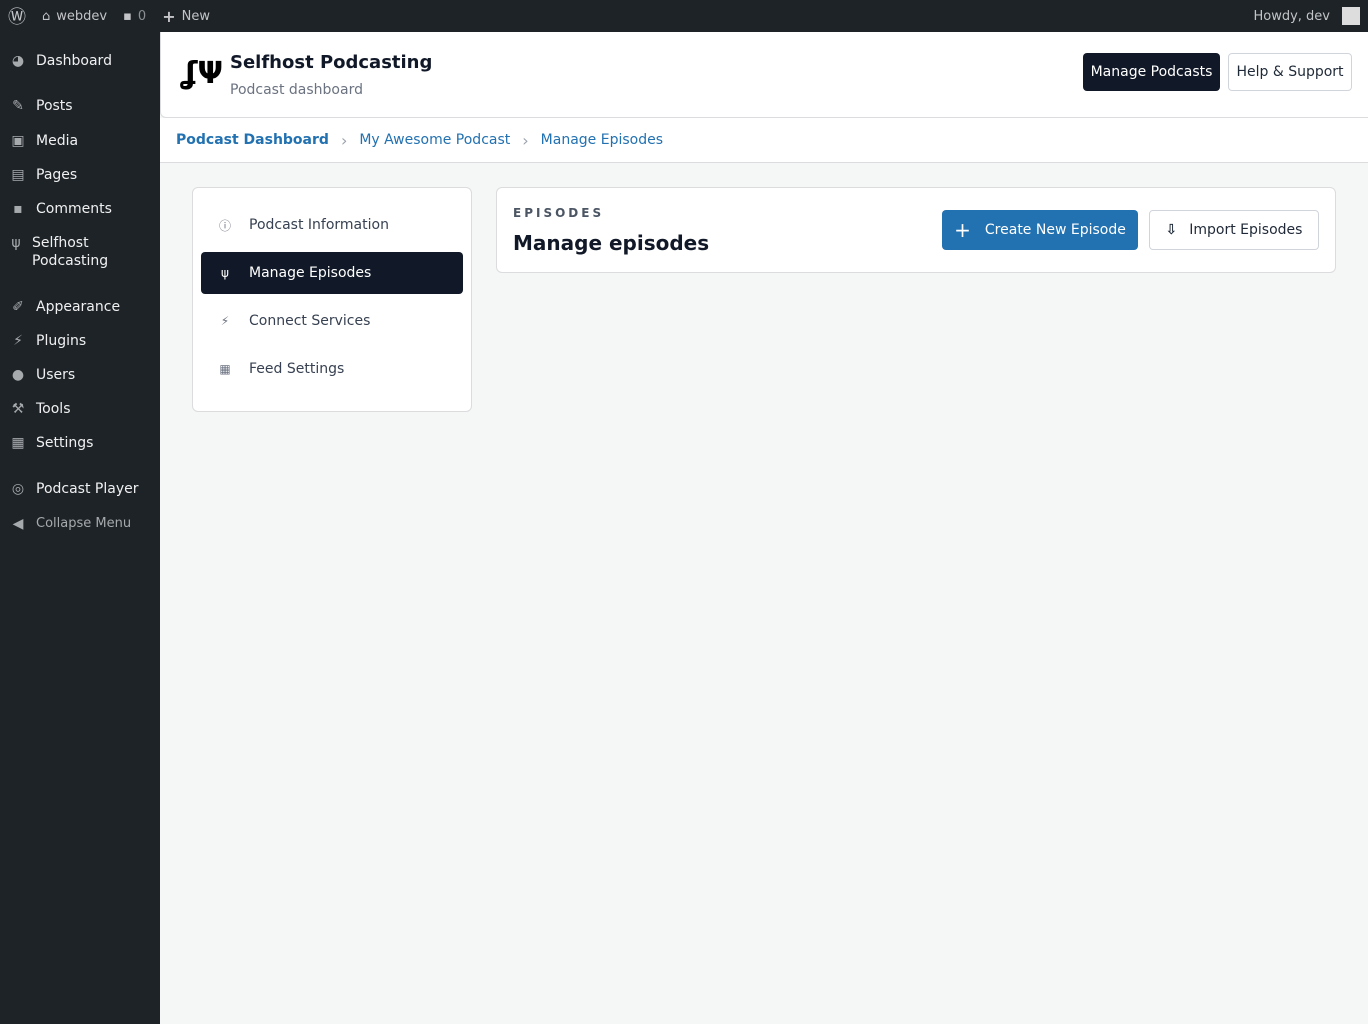  What do you see at coordinates (1290, 72) in the screenshot?
I see `help-support-button: Help & Support` at bounding box center [1290, 72].